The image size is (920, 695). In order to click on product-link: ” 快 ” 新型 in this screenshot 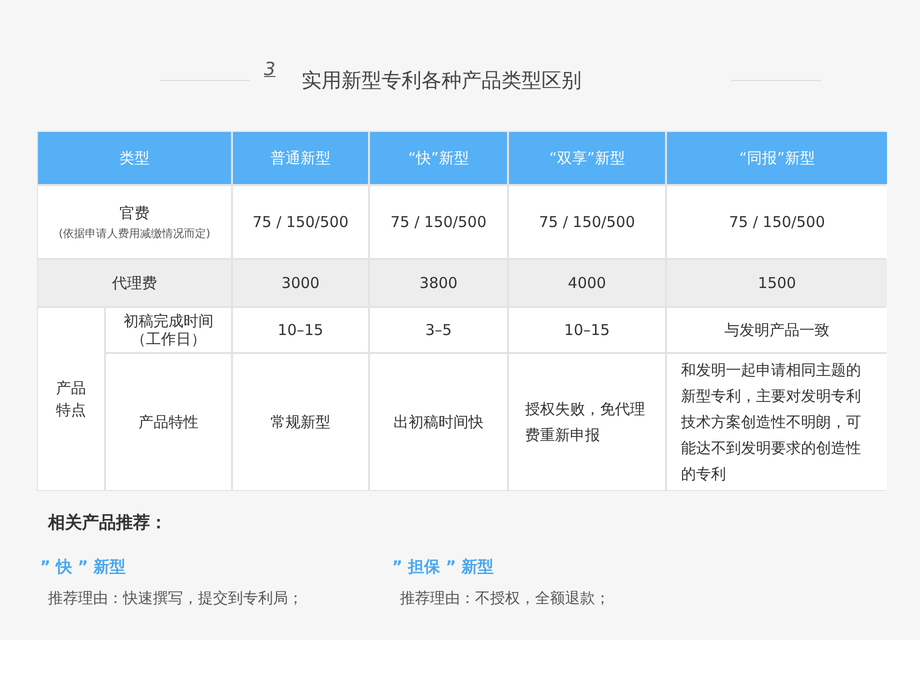, I will do `click(216, 566)`.